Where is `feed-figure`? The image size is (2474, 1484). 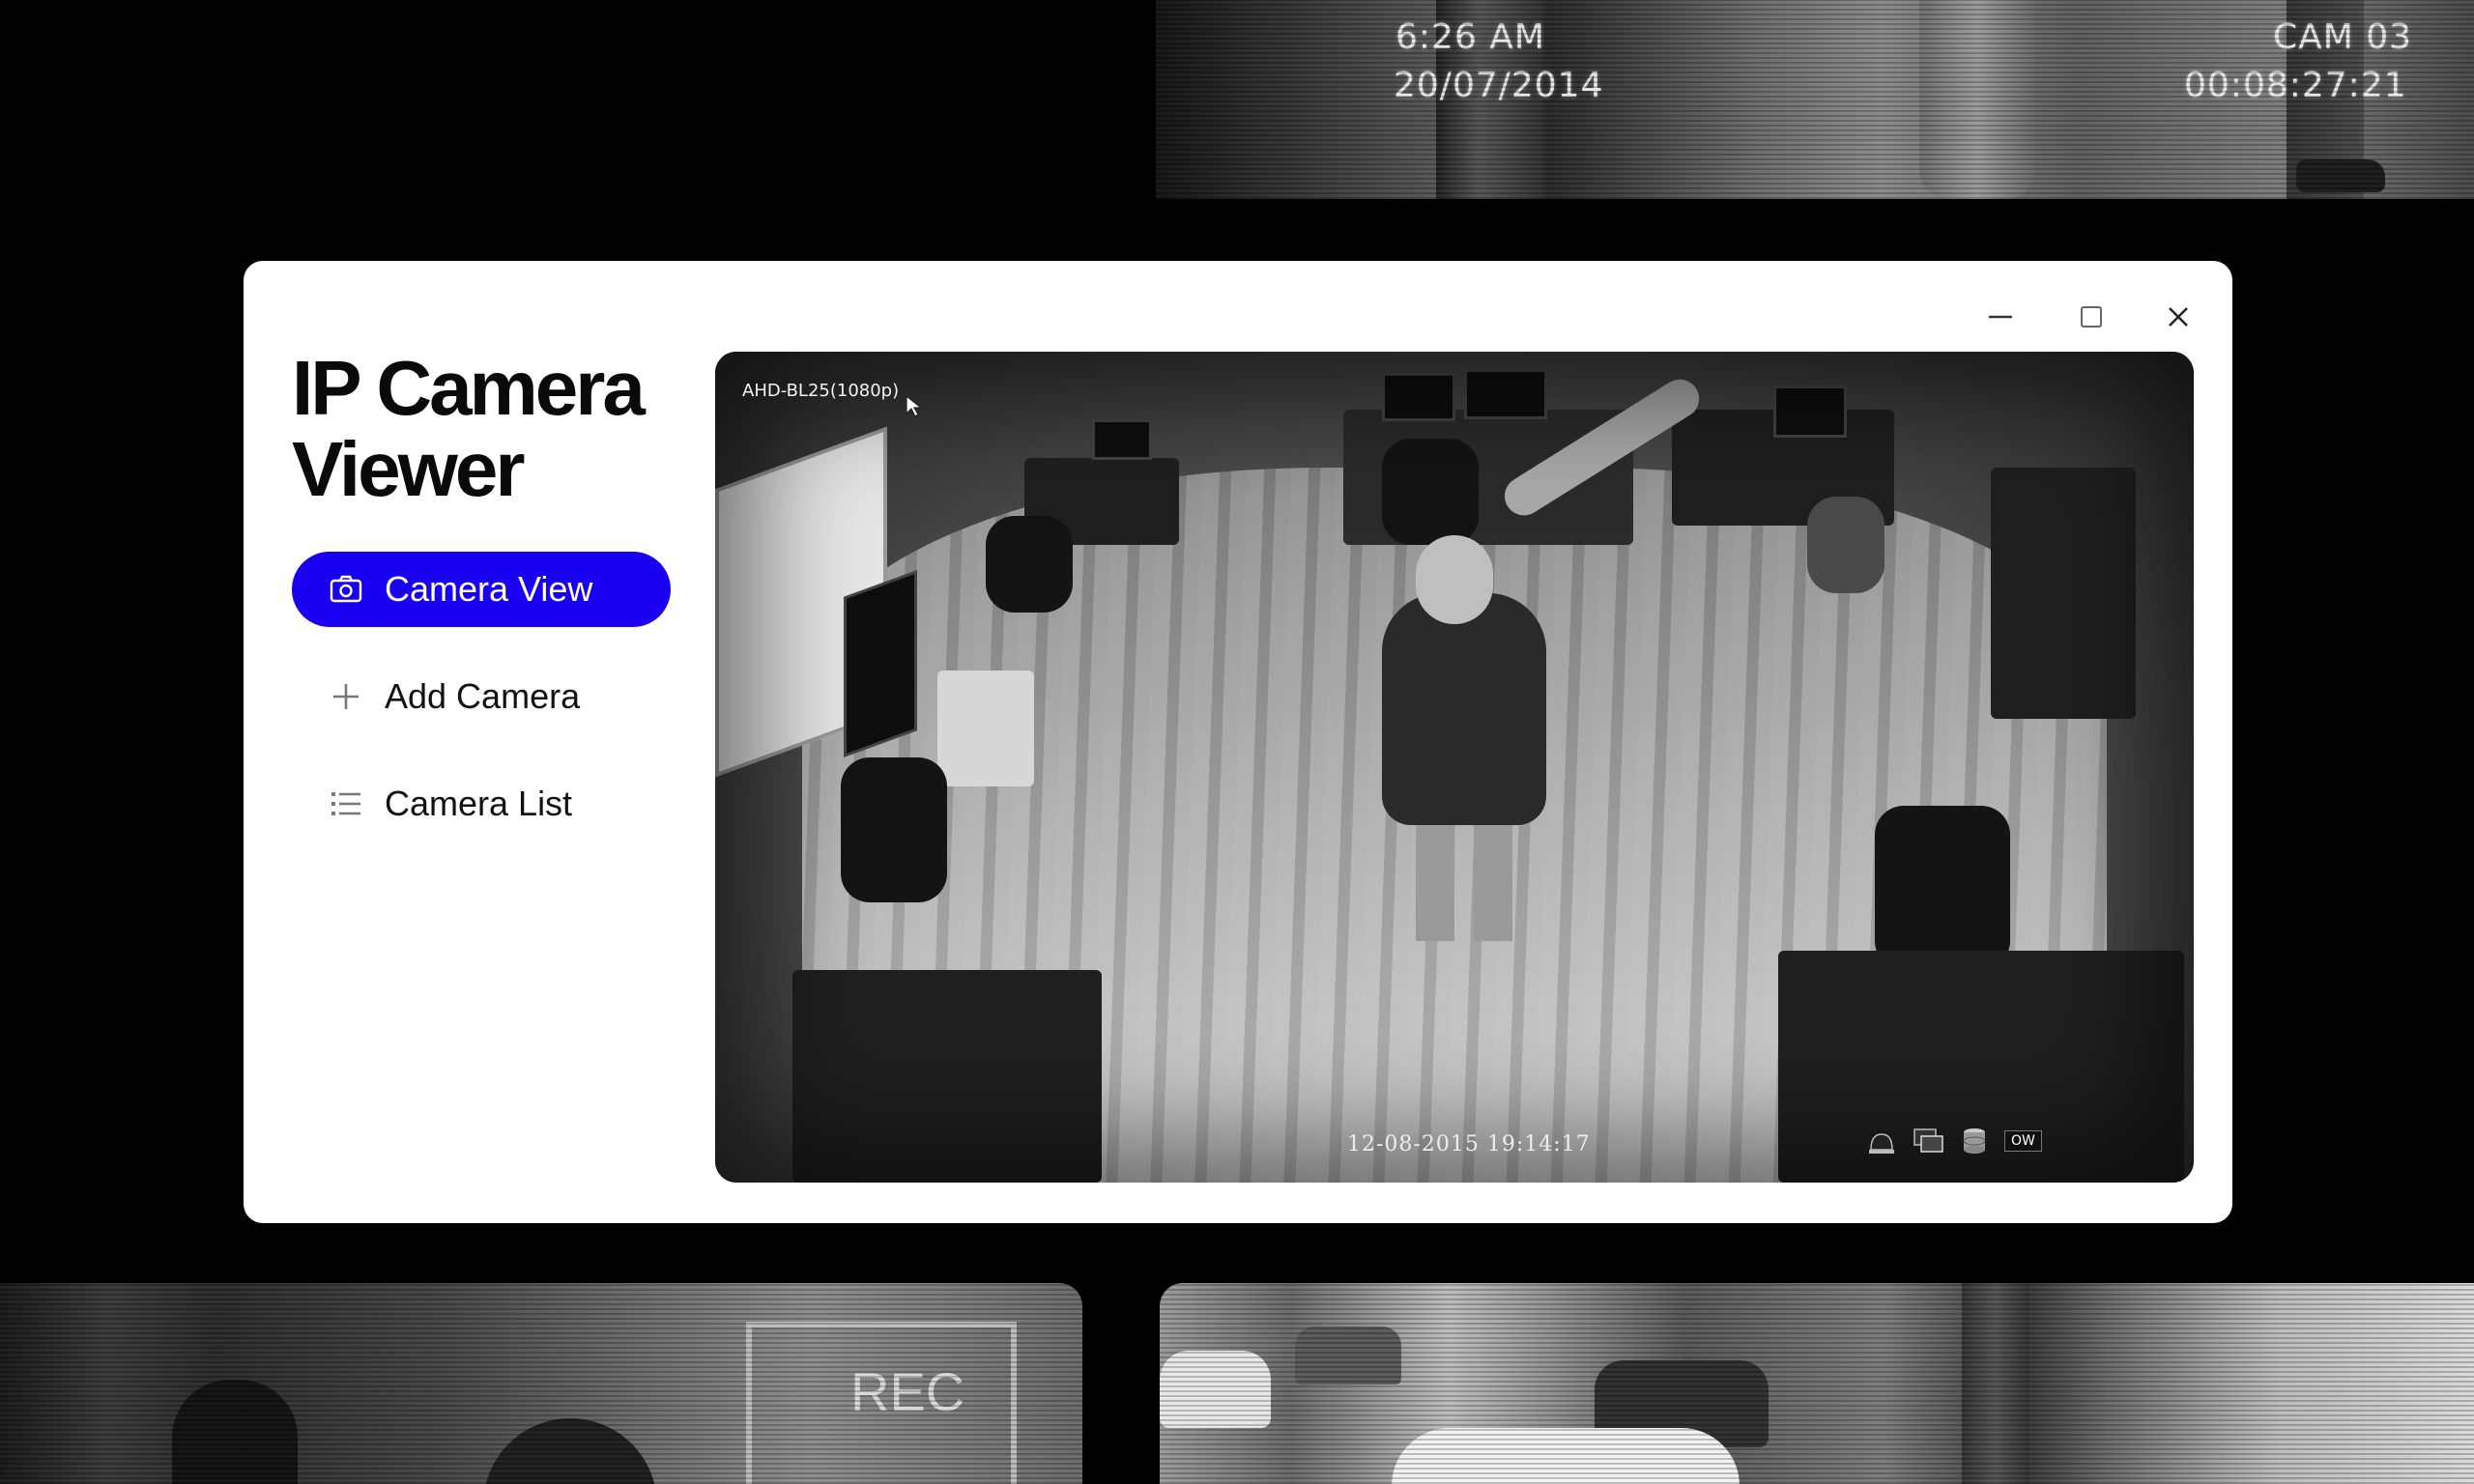 feed-figure is located at coordinates (1977, 100).